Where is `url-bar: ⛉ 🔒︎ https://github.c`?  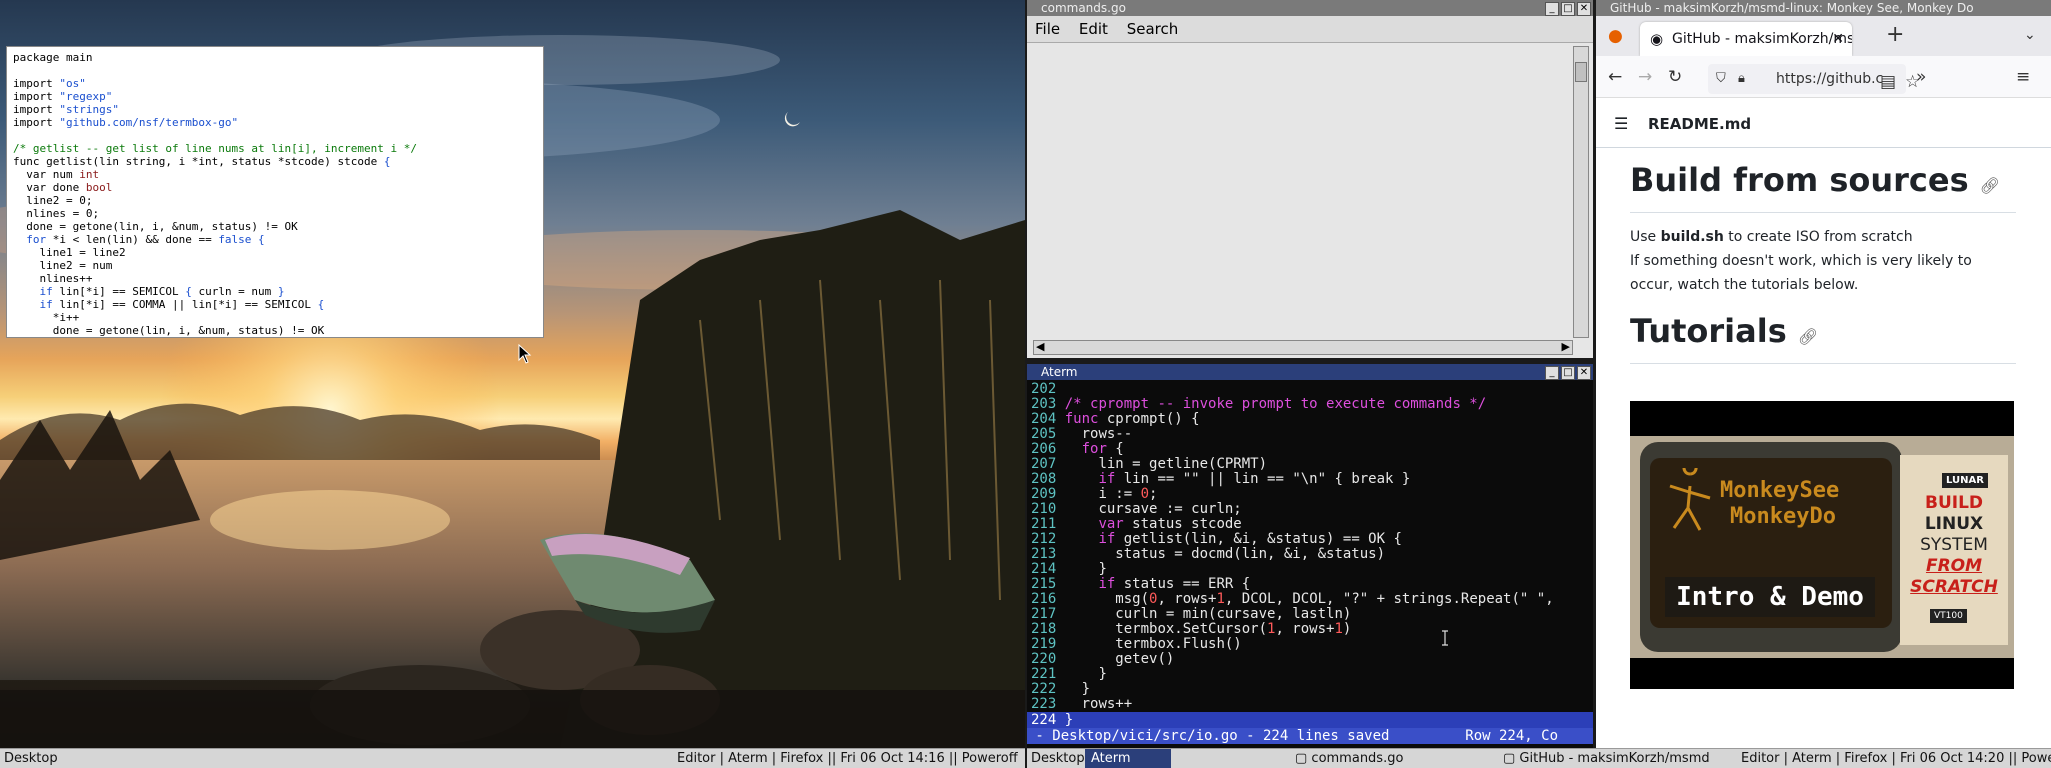 url-bar: ⛉ 🔒︎ https://github.c is located at coordinates (1807, 79).